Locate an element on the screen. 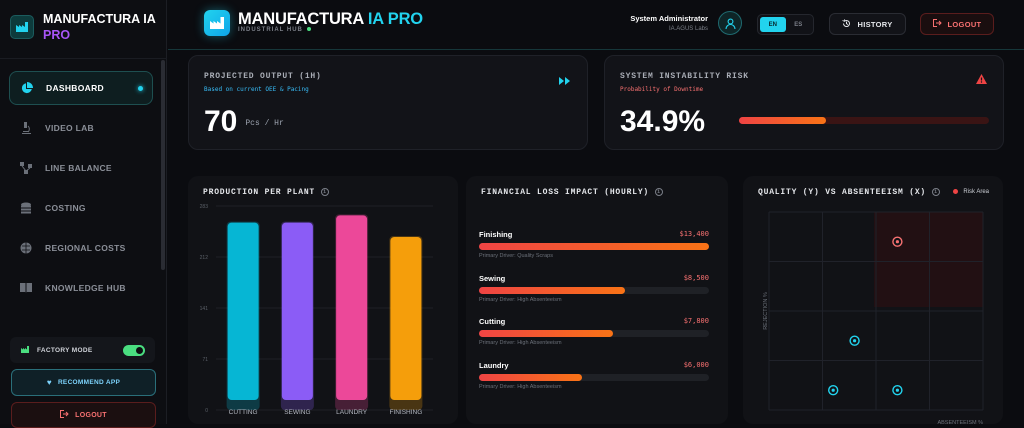 The height and width of the screenshot is (428, 1024). logout-button: LOGOUT is located at coordinates (957, 24).